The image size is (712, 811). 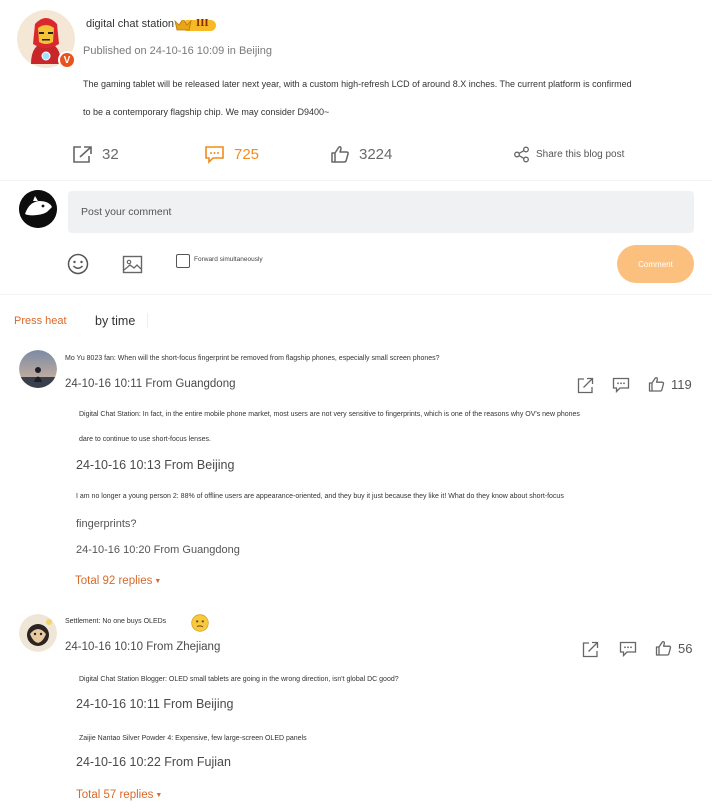 I want to click on forward-button: 32, so click(x=95, y=154).